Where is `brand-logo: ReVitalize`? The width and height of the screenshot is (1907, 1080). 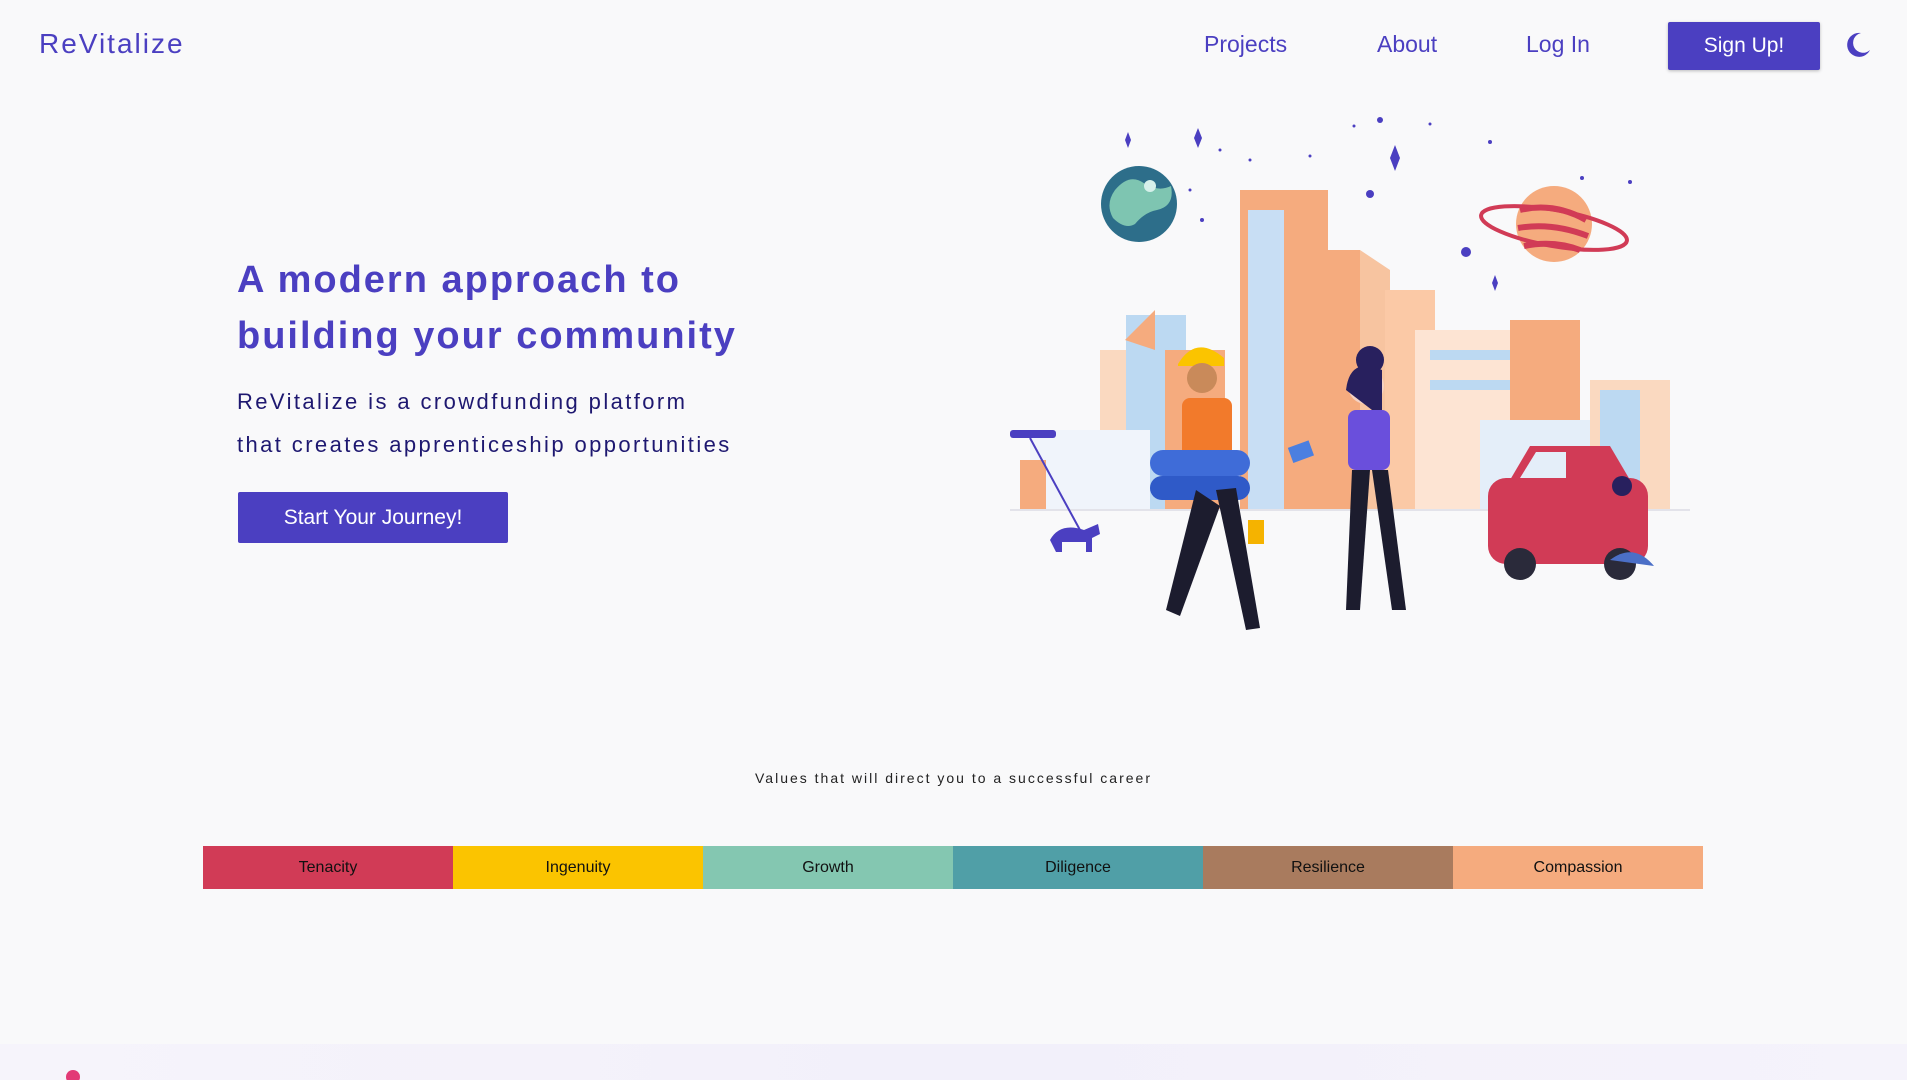
brand-logo: ReVitalize is located at coordinates (112, 44).